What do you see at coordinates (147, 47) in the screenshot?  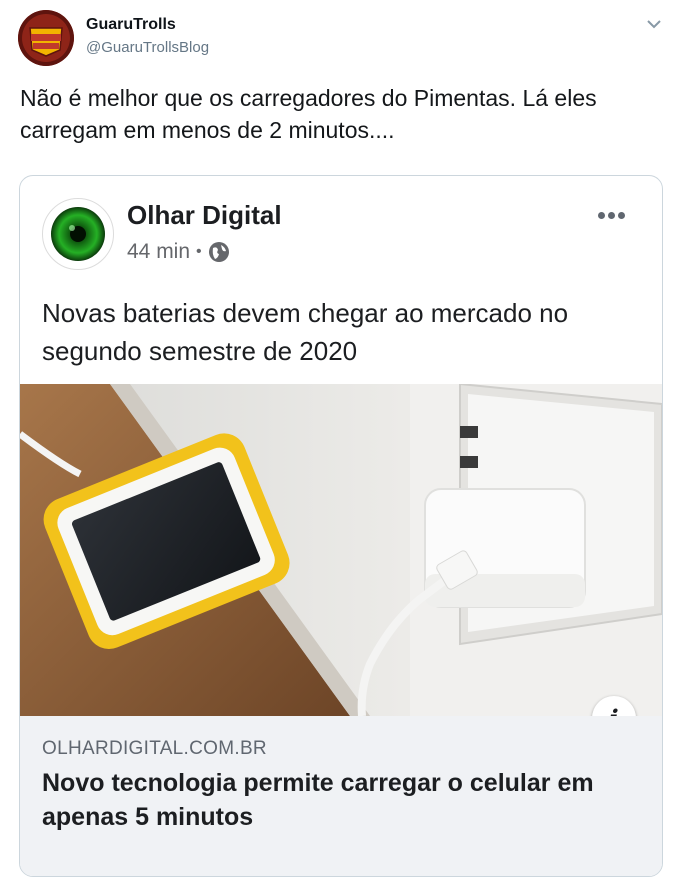 I see `author-handle: @GuaruTrollsBlog` at bounding box center [147, 47].